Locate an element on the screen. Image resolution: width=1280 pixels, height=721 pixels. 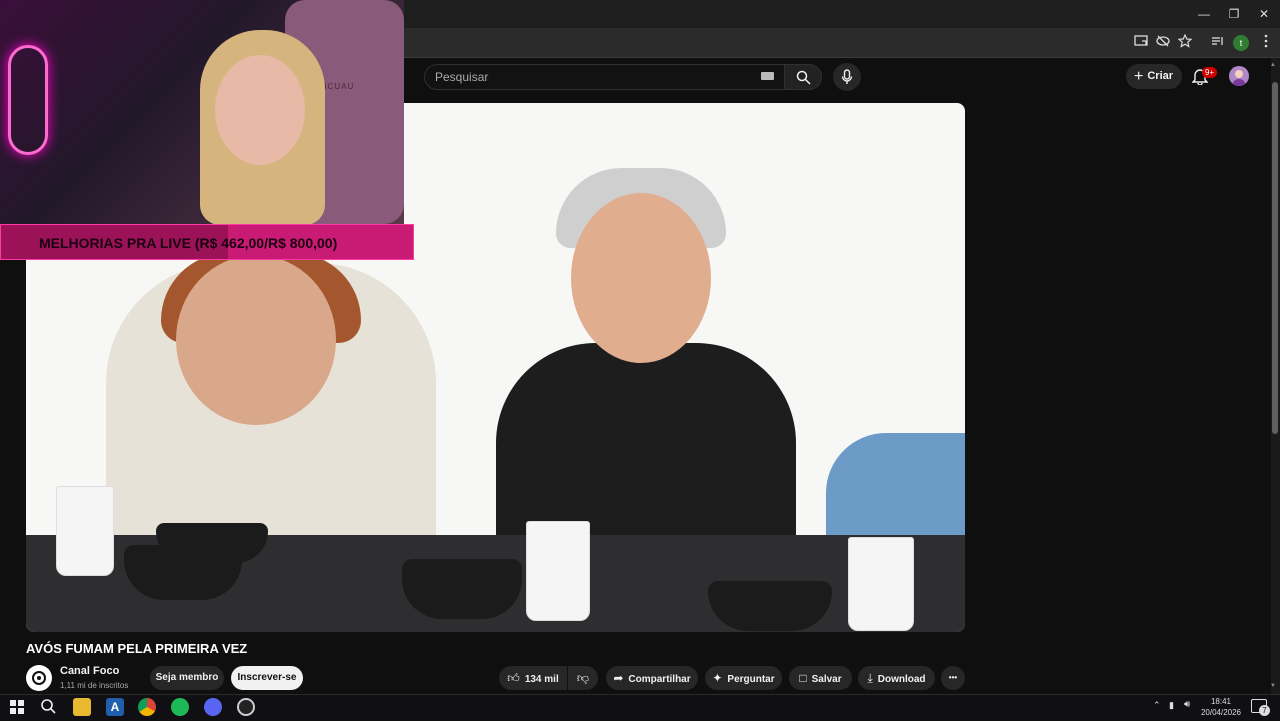
create-button: + Criar is located at coordinates (1154, 76).